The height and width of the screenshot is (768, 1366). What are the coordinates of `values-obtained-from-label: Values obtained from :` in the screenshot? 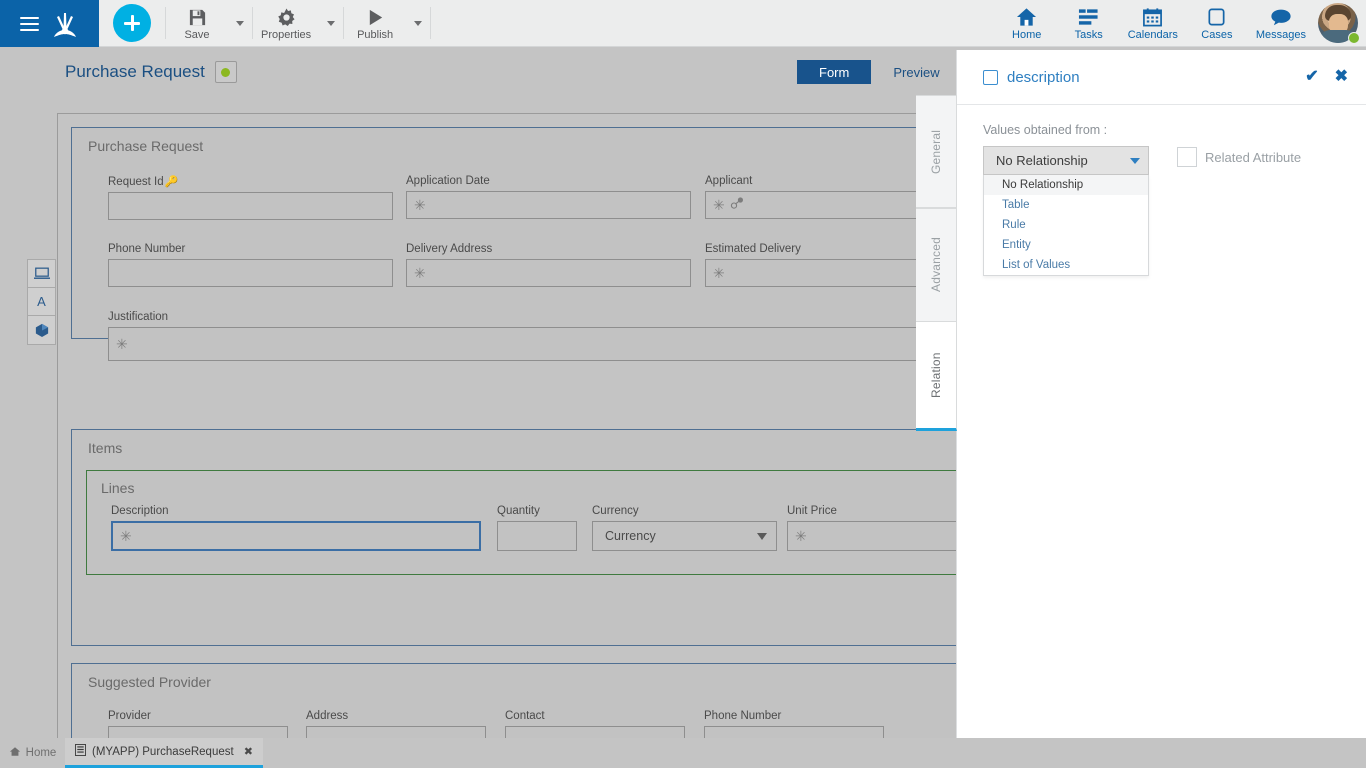 It's located at (1045, 130).